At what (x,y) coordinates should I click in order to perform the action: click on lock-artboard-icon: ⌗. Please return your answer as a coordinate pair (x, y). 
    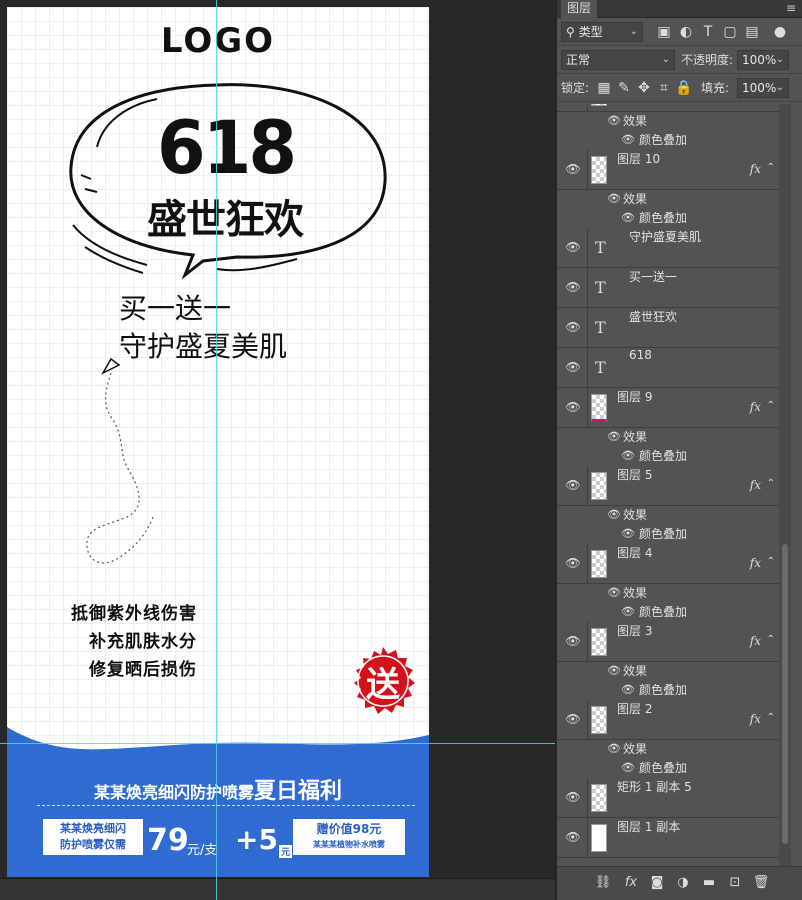
    Looking at the image, I should click on (664, 88).